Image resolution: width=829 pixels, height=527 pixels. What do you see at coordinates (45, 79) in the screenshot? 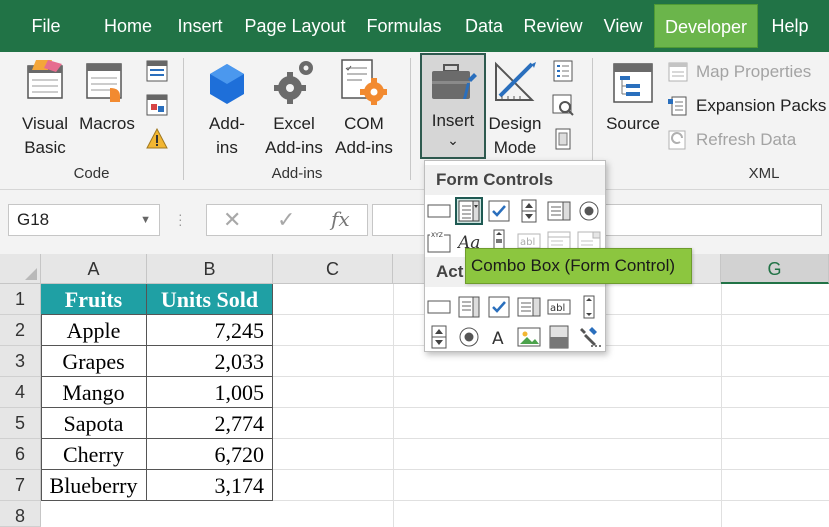
I see `visual-basic-icon` at bounding box center [45, 79].